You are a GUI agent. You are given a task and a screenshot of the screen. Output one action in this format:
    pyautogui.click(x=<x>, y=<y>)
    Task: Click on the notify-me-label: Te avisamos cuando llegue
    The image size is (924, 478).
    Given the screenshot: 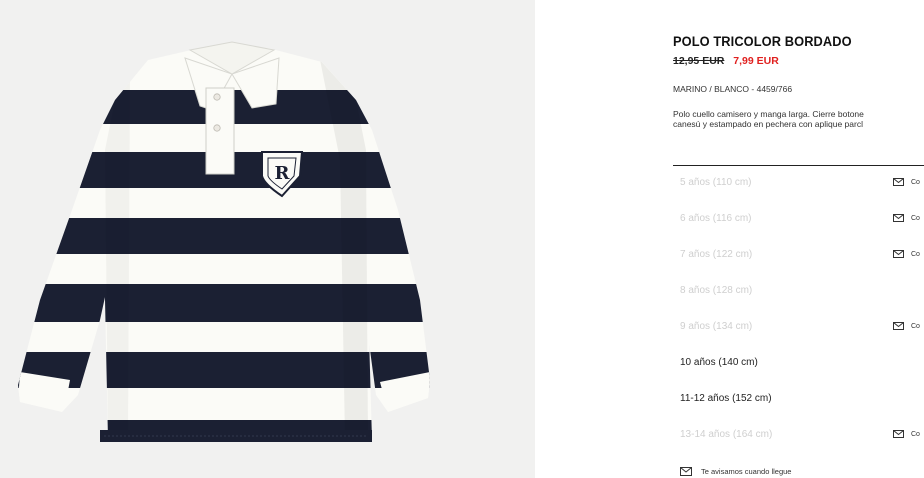 What is the action you would take?
    pyautogui.click(x=746, y=471)
    